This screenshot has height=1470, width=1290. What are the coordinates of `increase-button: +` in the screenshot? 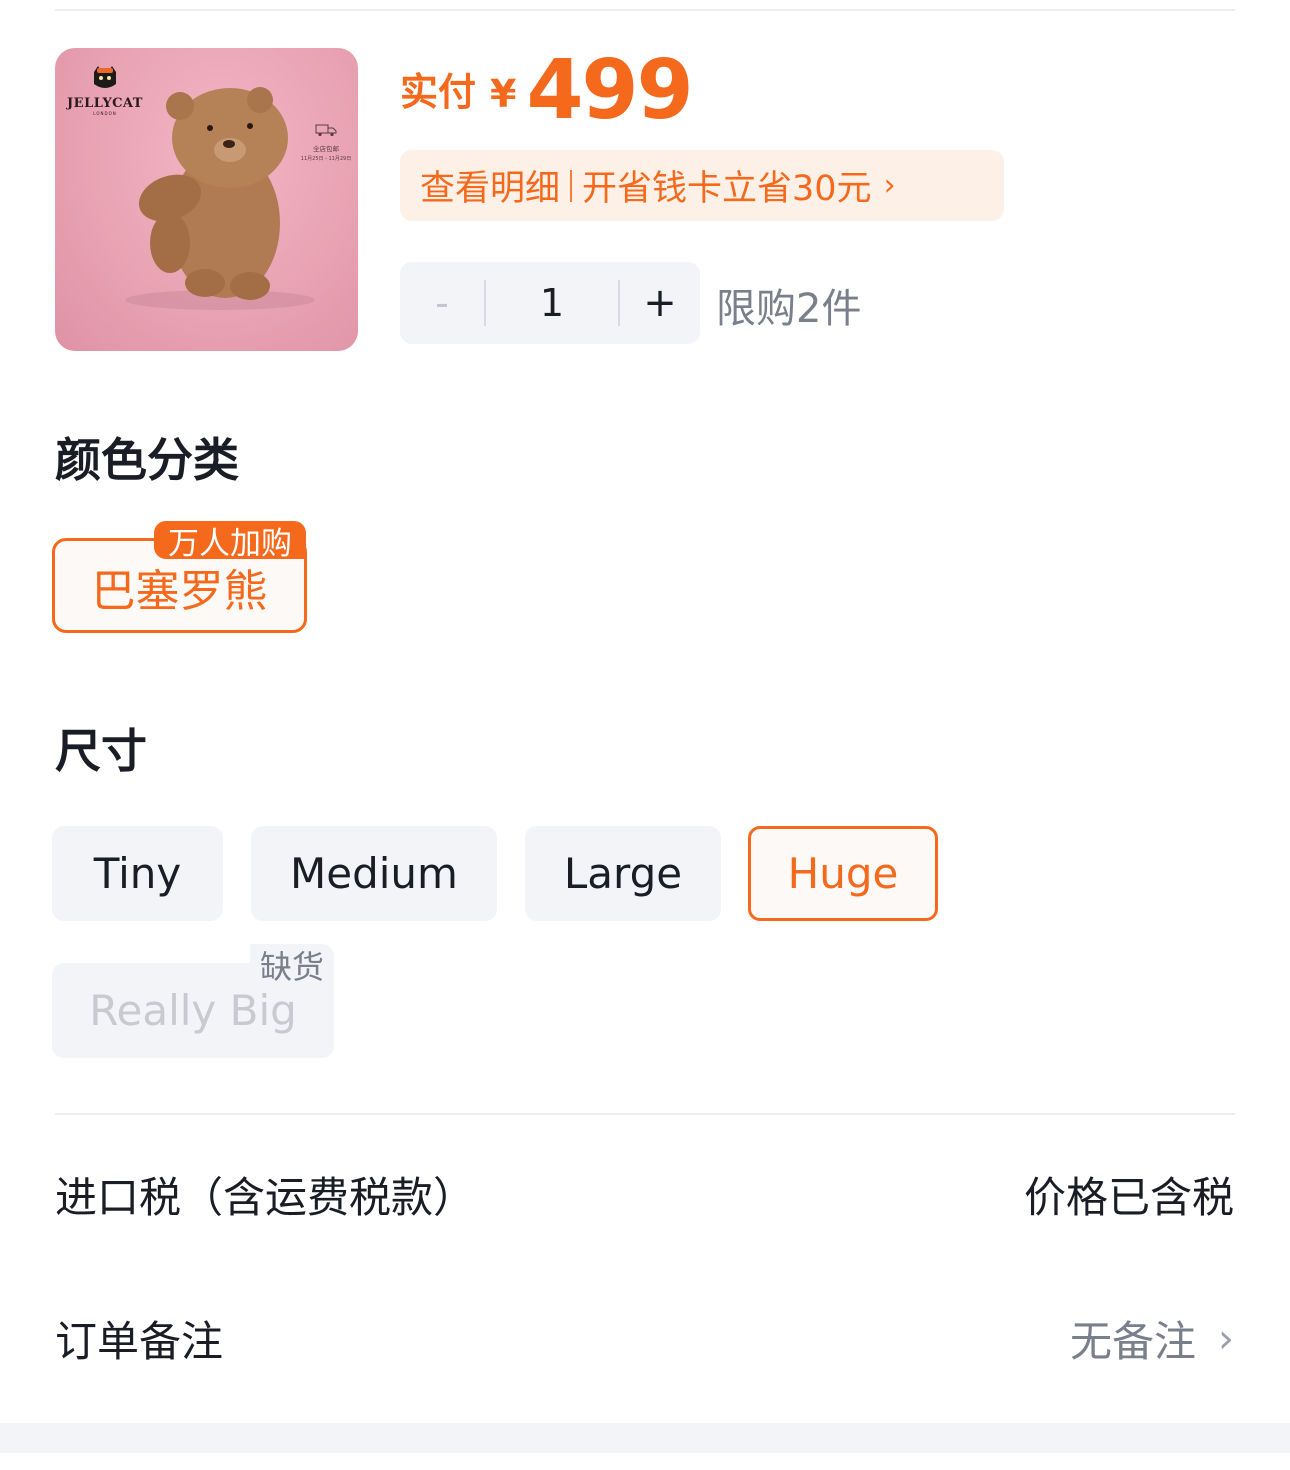 It's located at (660, 303).